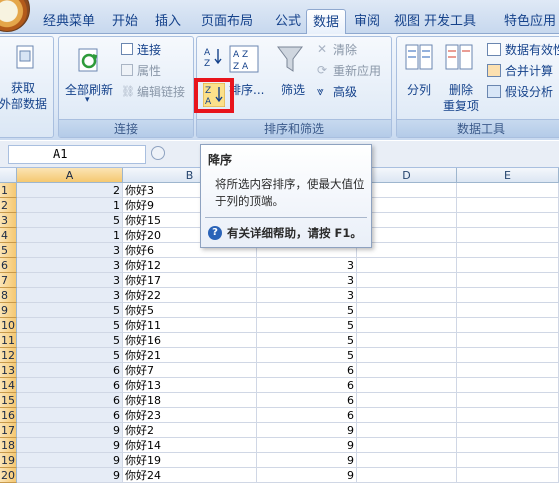 The width and height of the screenshot is (559, 483). I want to click on cell-c: 3, so click(307, 265).